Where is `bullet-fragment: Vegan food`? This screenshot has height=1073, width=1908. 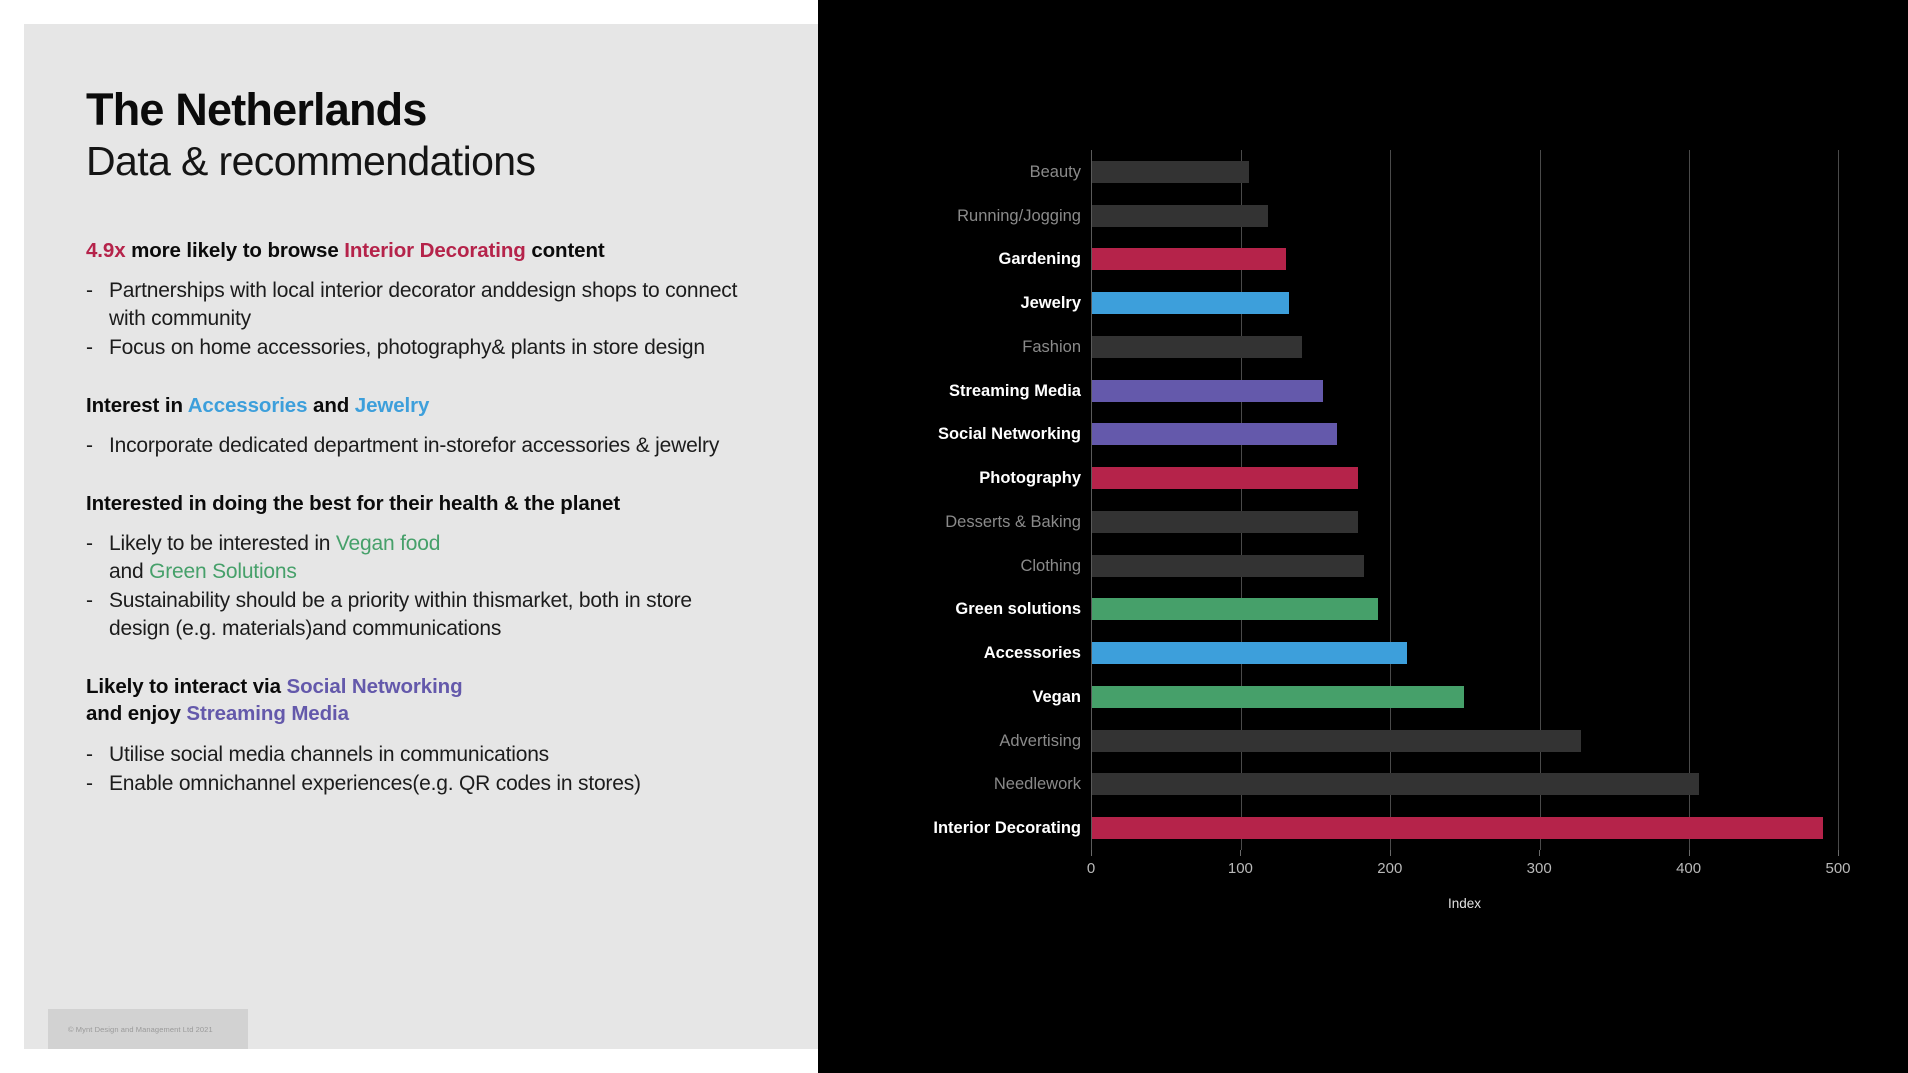 bullet-fragment: Vegan food is located at coordinates (388, 544).